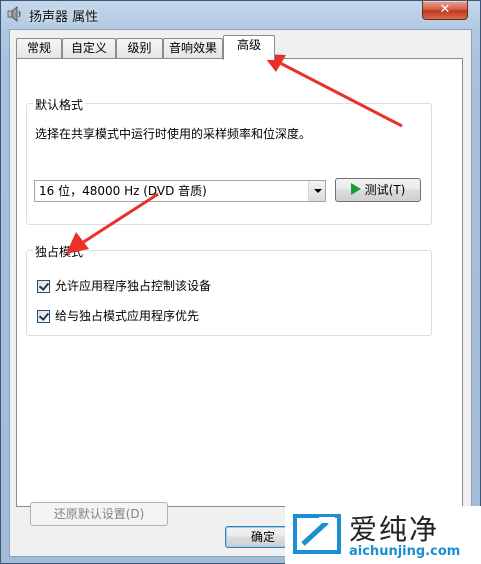  I want to click on default-format-title: 默认格式, so click(59, 104).